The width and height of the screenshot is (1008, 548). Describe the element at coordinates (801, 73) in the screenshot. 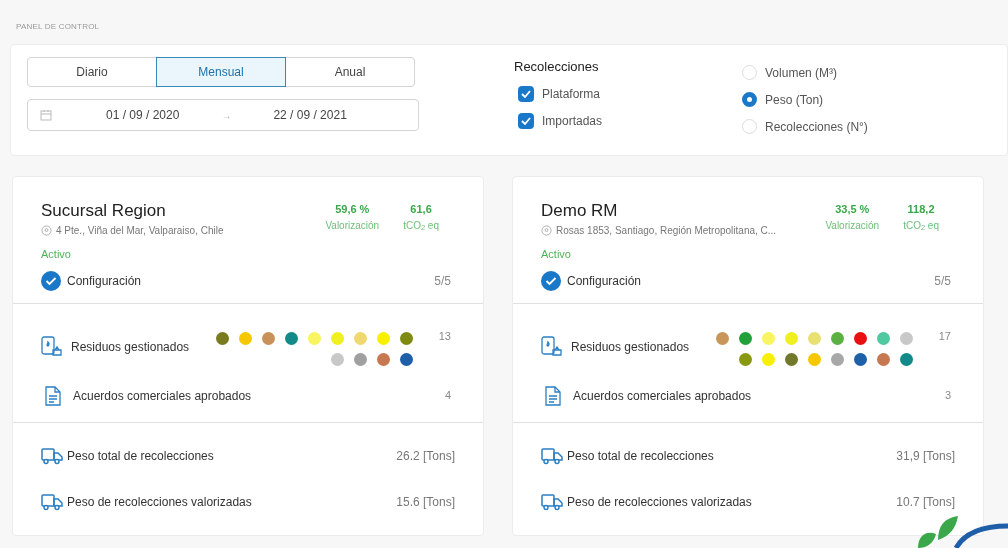

I see `radio-label: Volumen (M³)` at that location.